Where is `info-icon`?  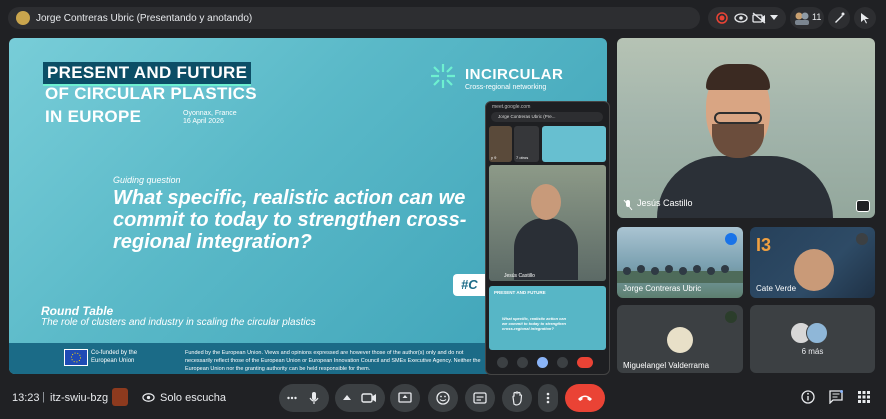 info-icon is located at coordinates (808, 397).